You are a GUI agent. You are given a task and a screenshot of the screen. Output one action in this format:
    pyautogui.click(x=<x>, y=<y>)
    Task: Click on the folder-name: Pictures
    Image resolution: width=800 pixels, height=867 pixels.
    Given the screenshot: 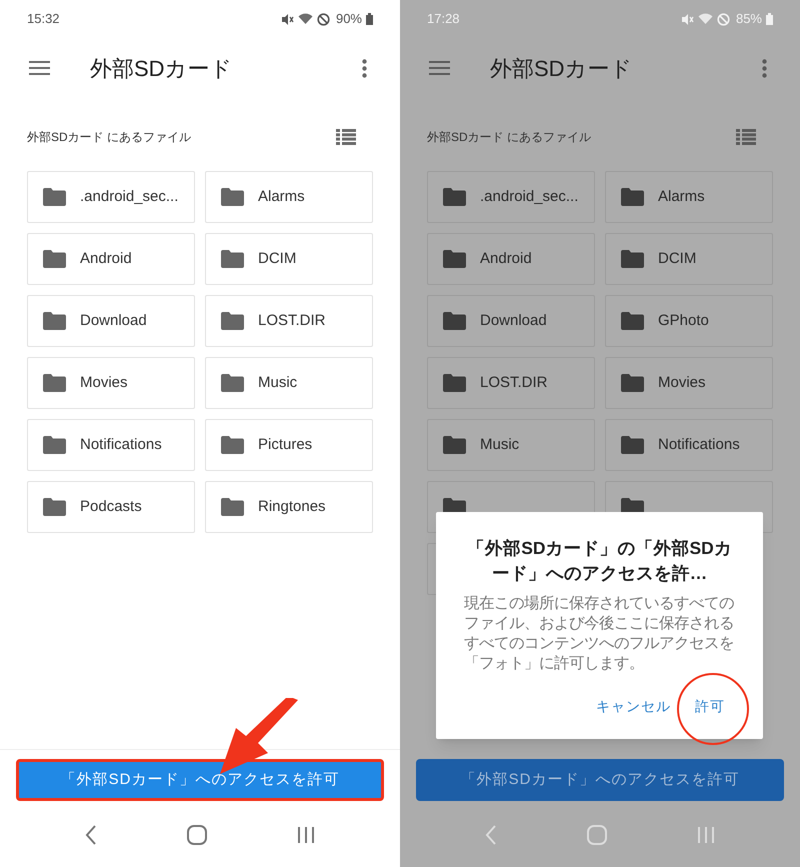 What is the action you would take?
    pyautogui.click(x=285, y=444)
    